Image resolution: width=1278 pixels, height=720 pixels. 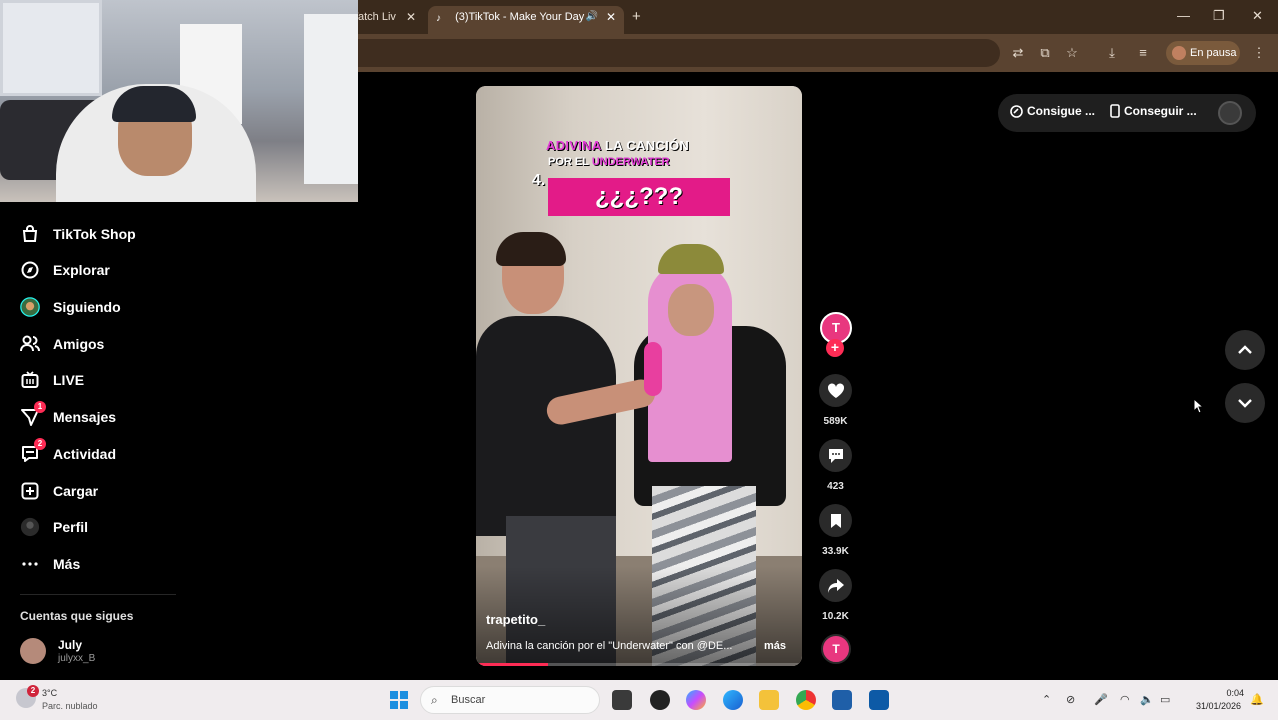 I want to click on share-button, so click(x=835, y=585).